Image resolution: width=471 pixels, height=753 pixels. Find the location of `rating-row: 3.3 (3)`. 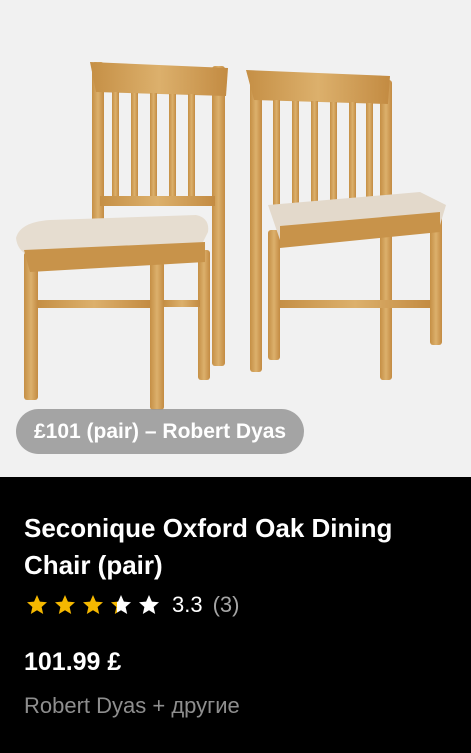

rating-row: 3.3 (3) is located at coordinates (237, 605).